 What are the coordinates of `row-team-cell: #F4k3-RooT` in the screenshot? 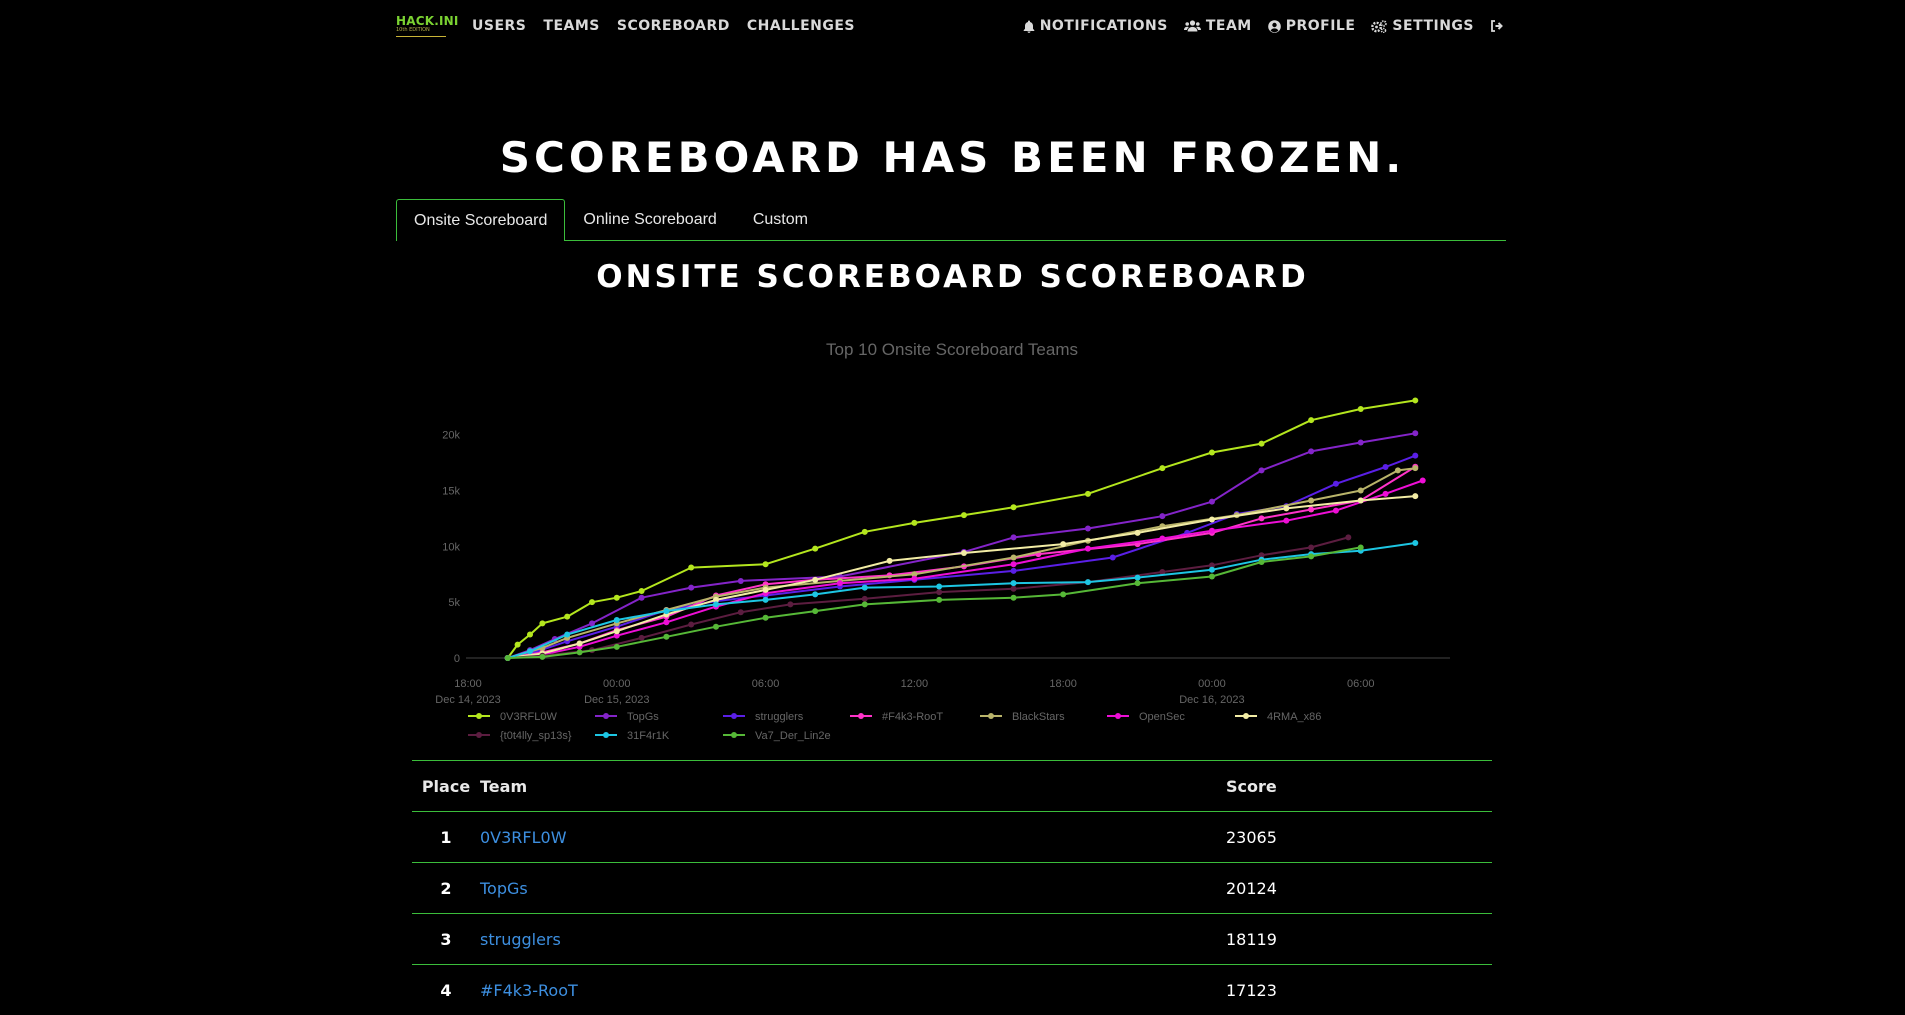 It's located at (852, 990).